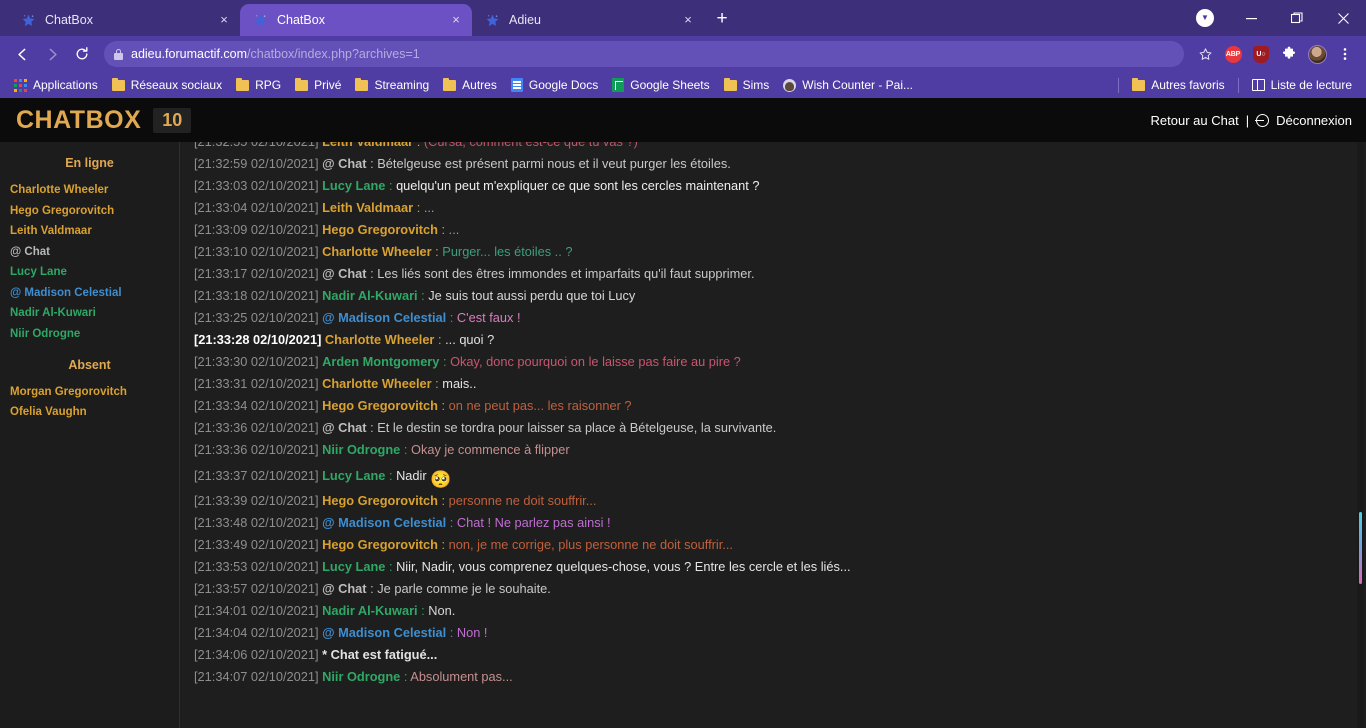 Image resolution: width=1366 pixels, height=728 pixels. Describe the element at coordinates (1317, 54) in the screenshot. I see `profile-avatar` at that location.